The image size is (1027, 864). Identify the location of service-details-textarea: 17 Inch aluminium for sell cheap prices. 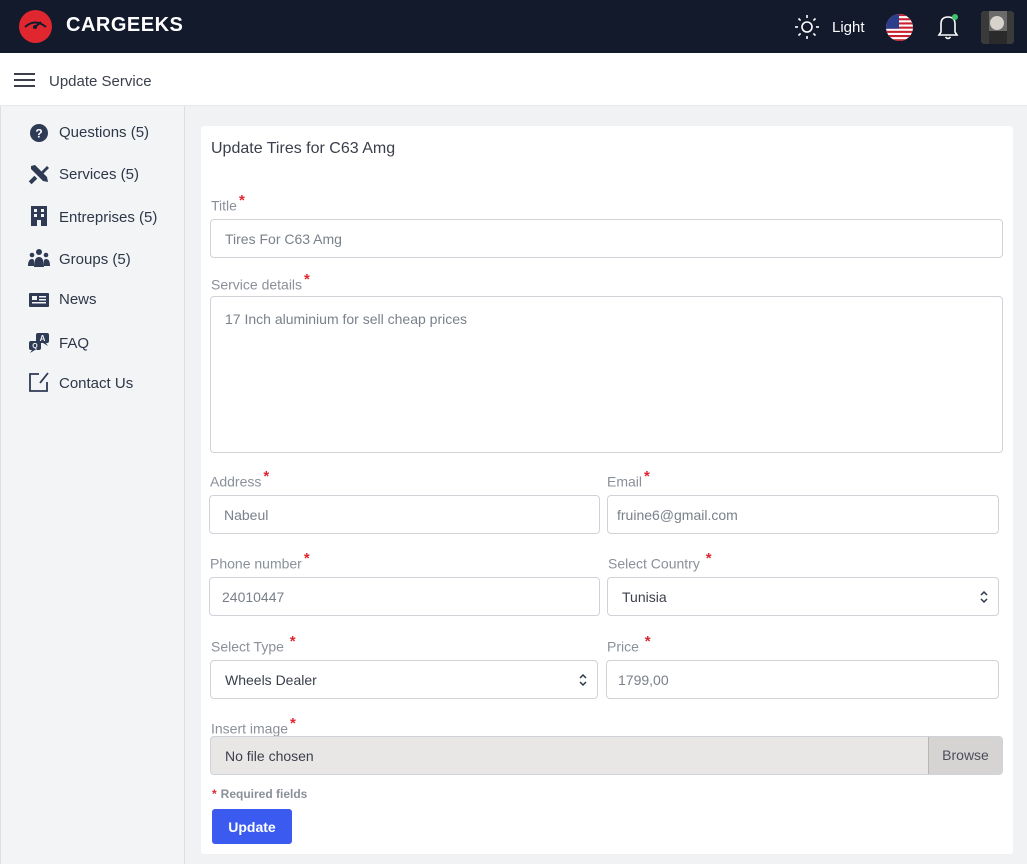
(606, 374).